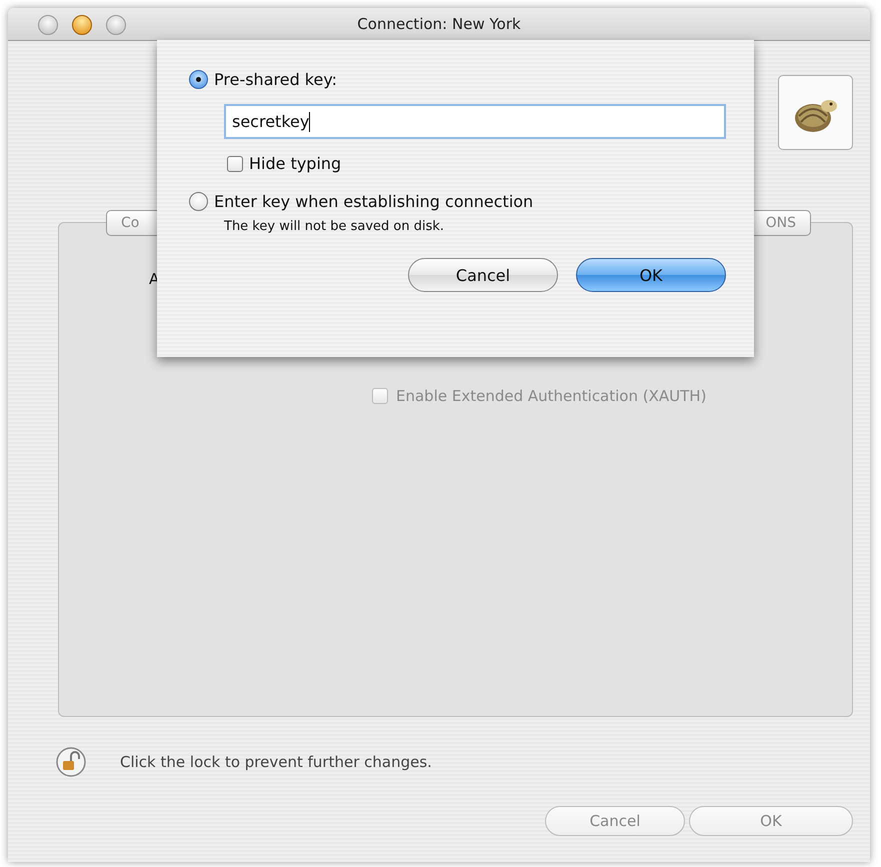 This screenshot has height=867, width=881. Describe the element at coordinates (48, 25) in the screenshot. I see `close-button` at that location.